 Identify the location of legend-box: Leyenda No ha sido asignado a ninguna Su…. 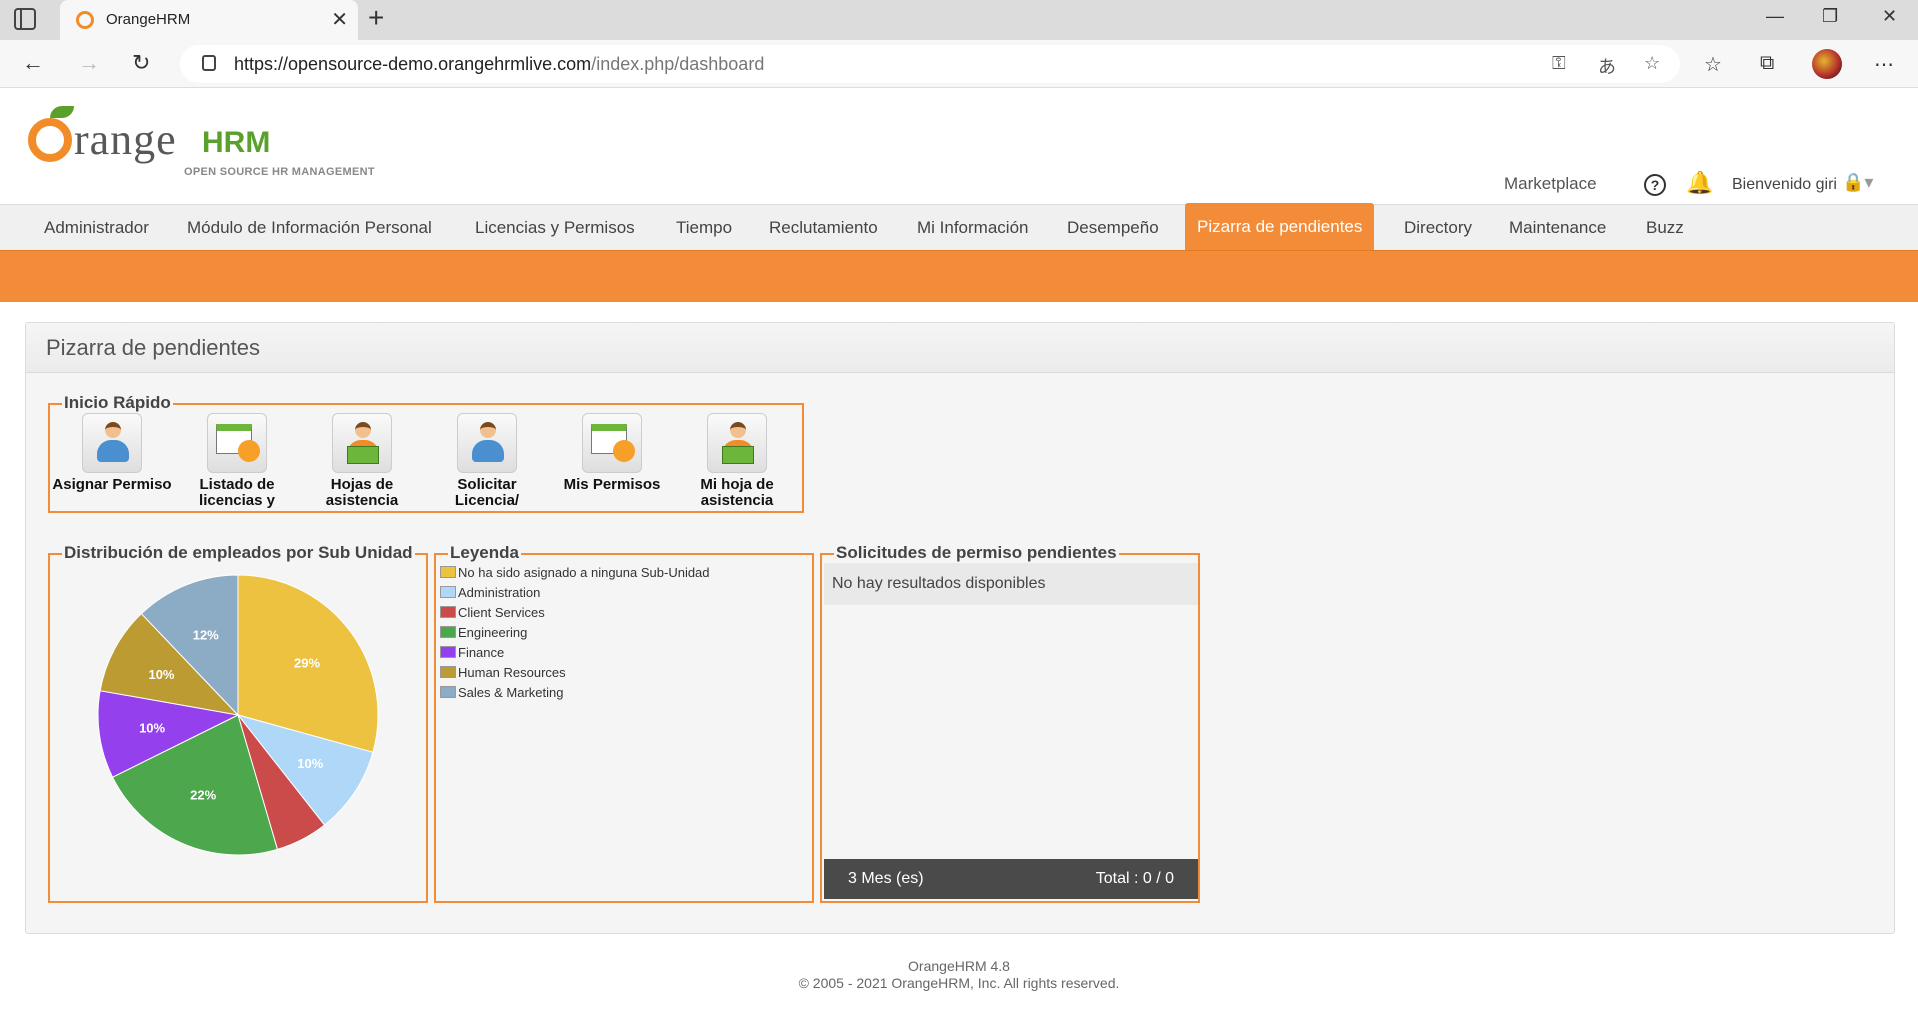
(624, 723).